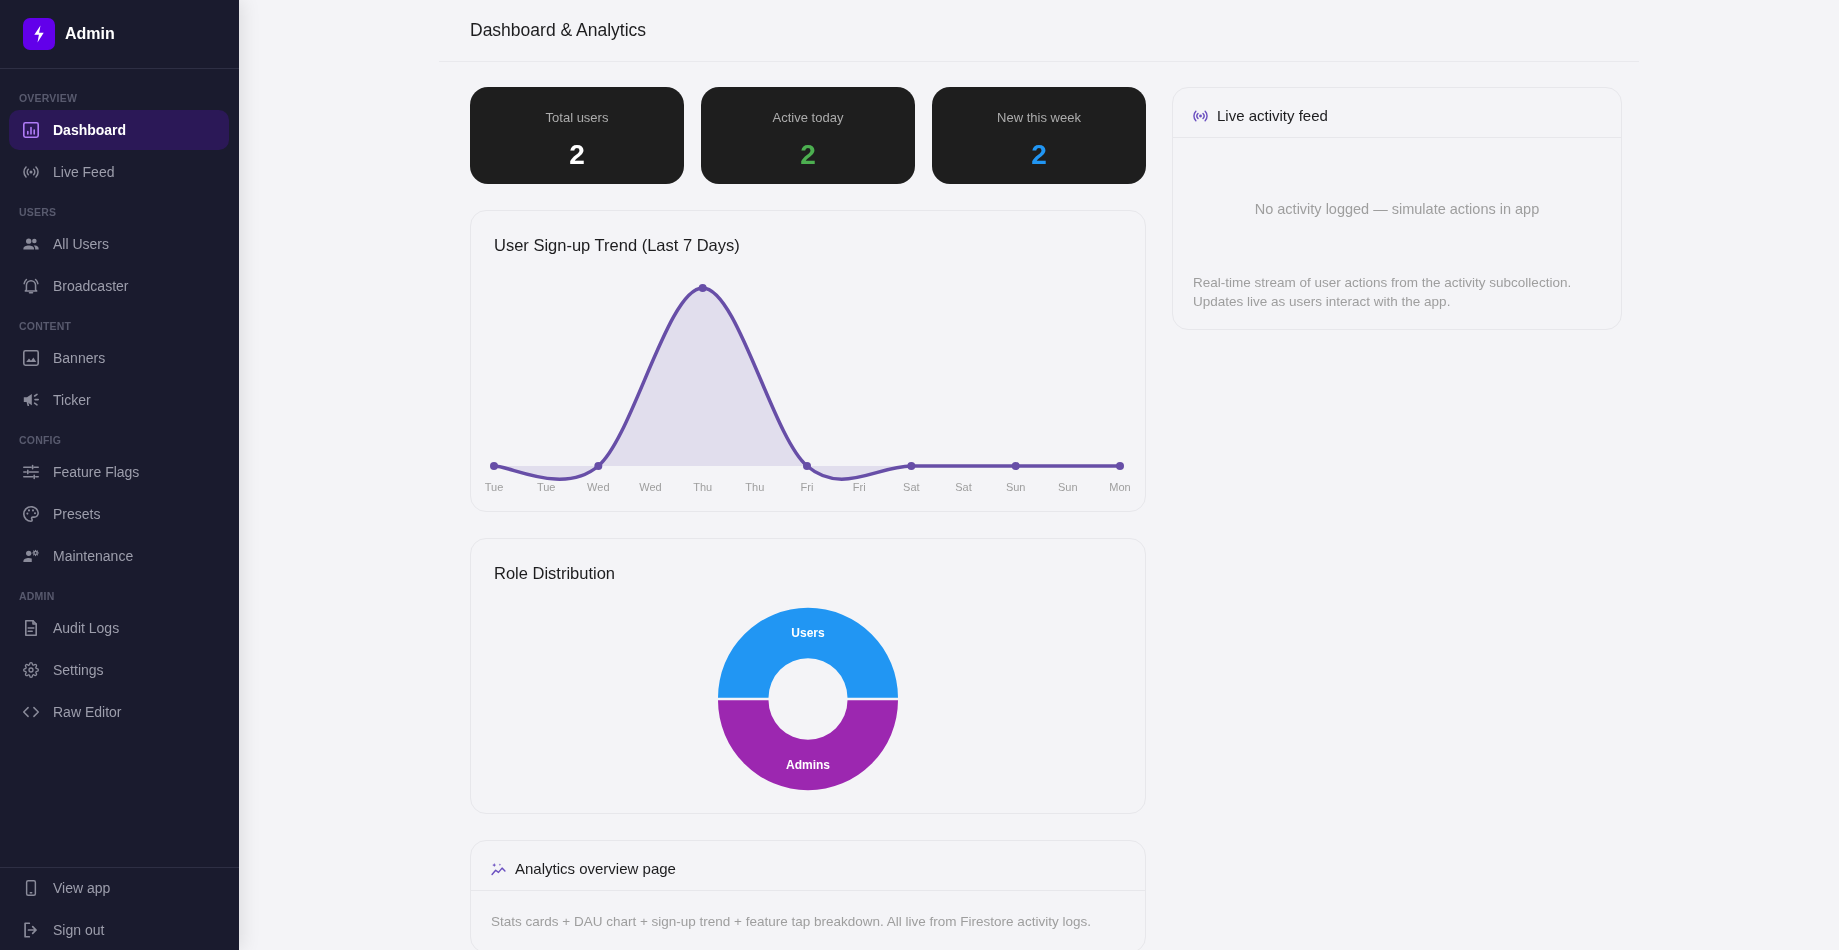 This screenshot has height=950, width=1839. What do you see at coordinates (48, 98) in the screenshot?
I see `section-label: OVERVIEW` at bounding box center [48, 98].